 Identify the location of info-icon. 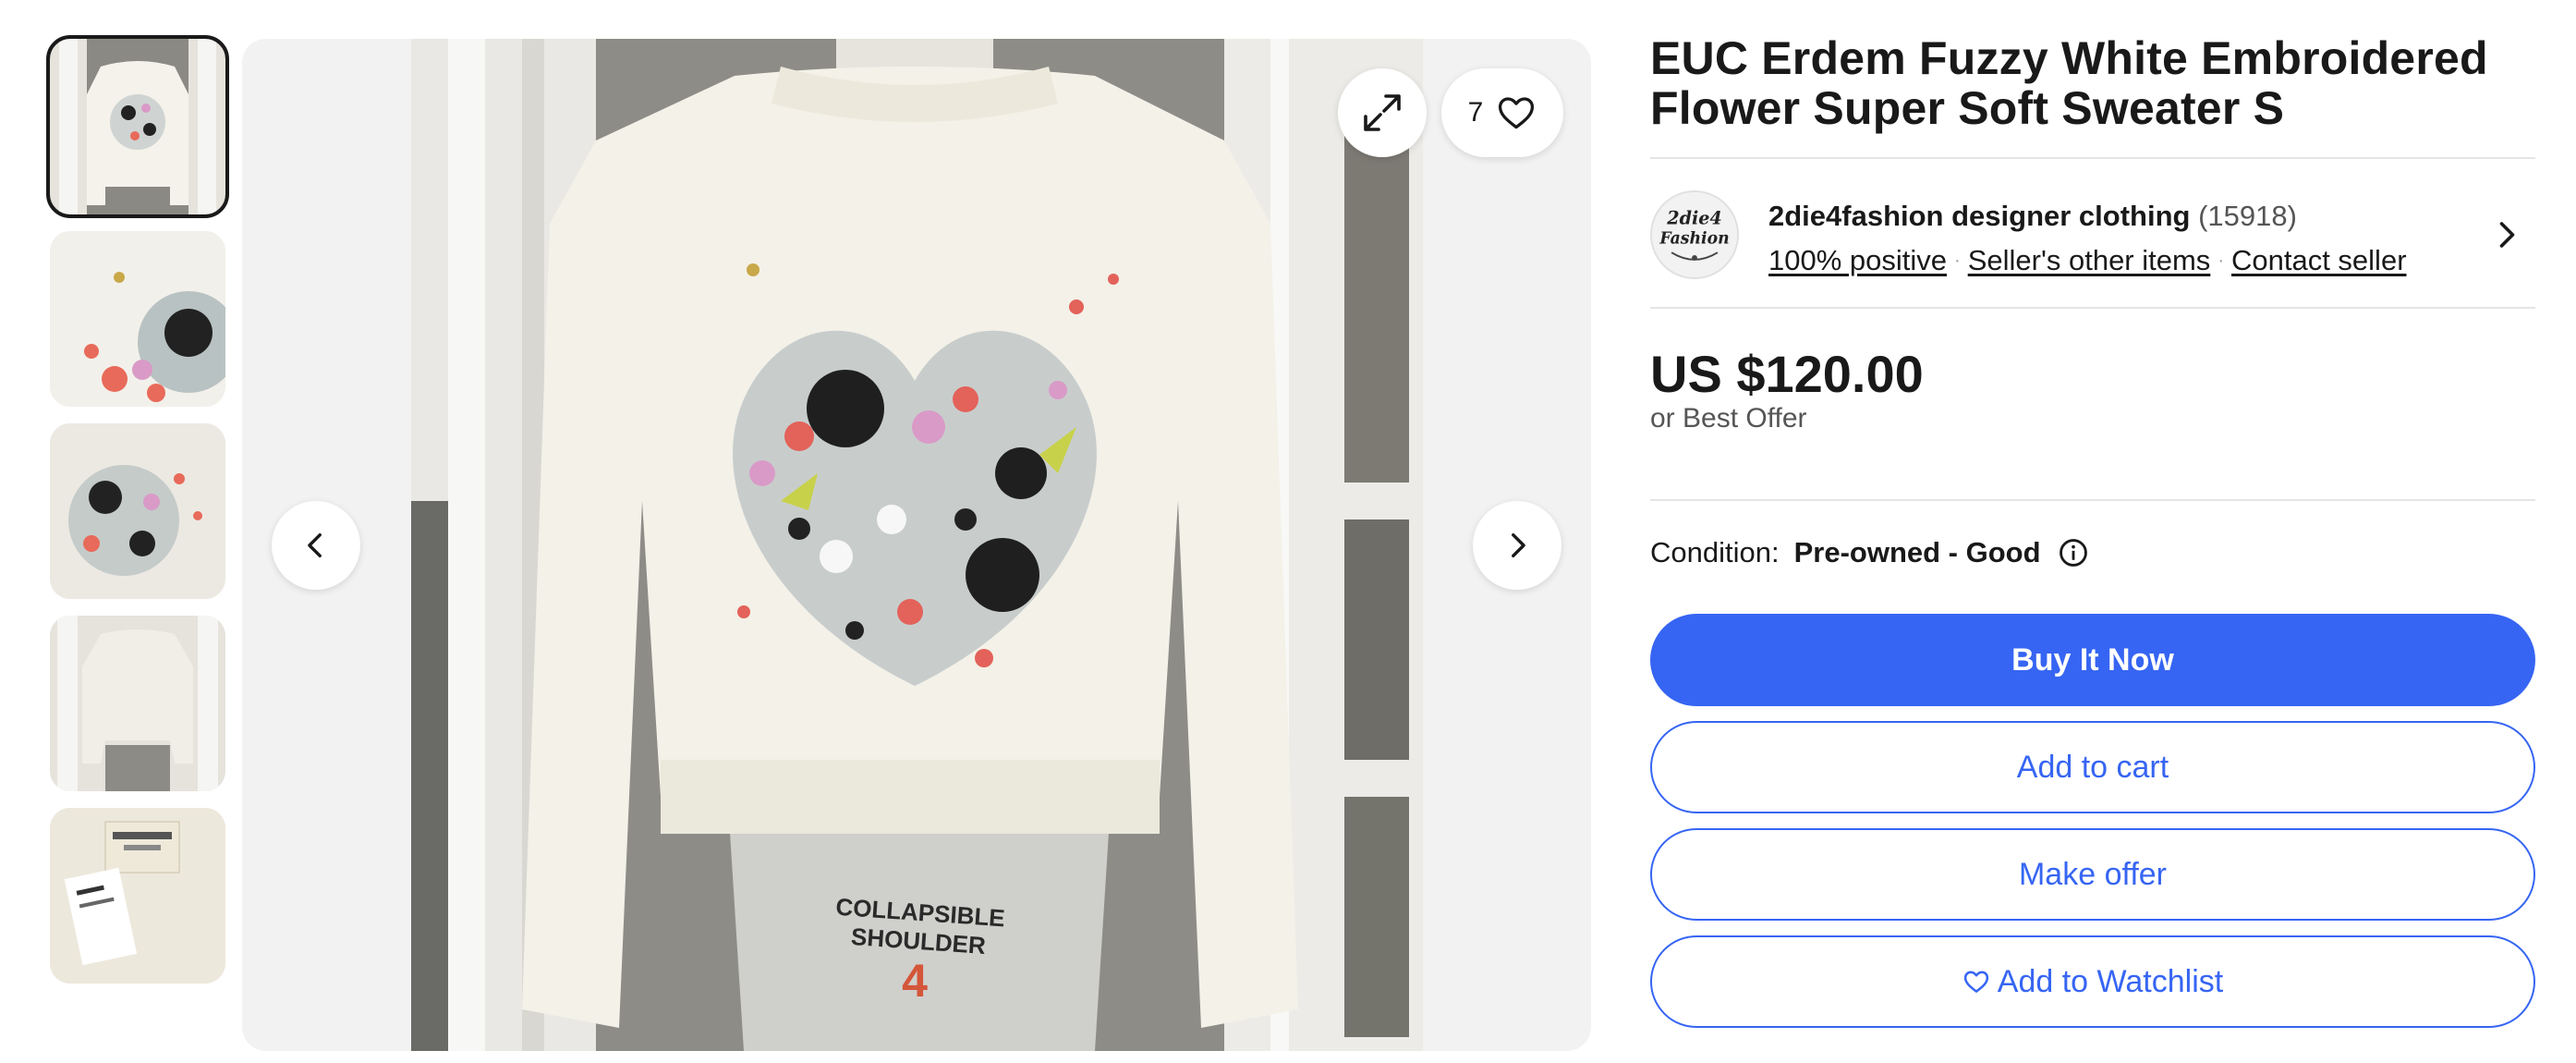
(2073, 552).